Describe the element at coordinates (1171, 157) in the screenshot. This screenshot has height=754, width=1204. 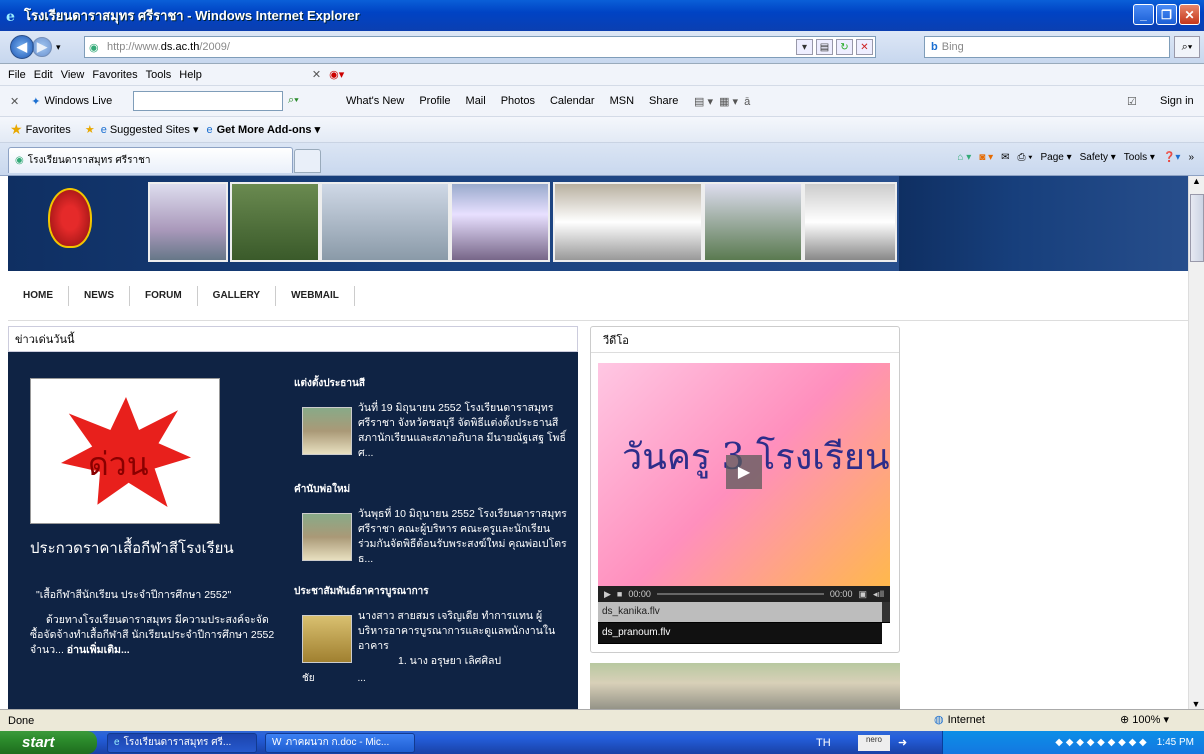
I see `help-icon: ❓▾` at that location.